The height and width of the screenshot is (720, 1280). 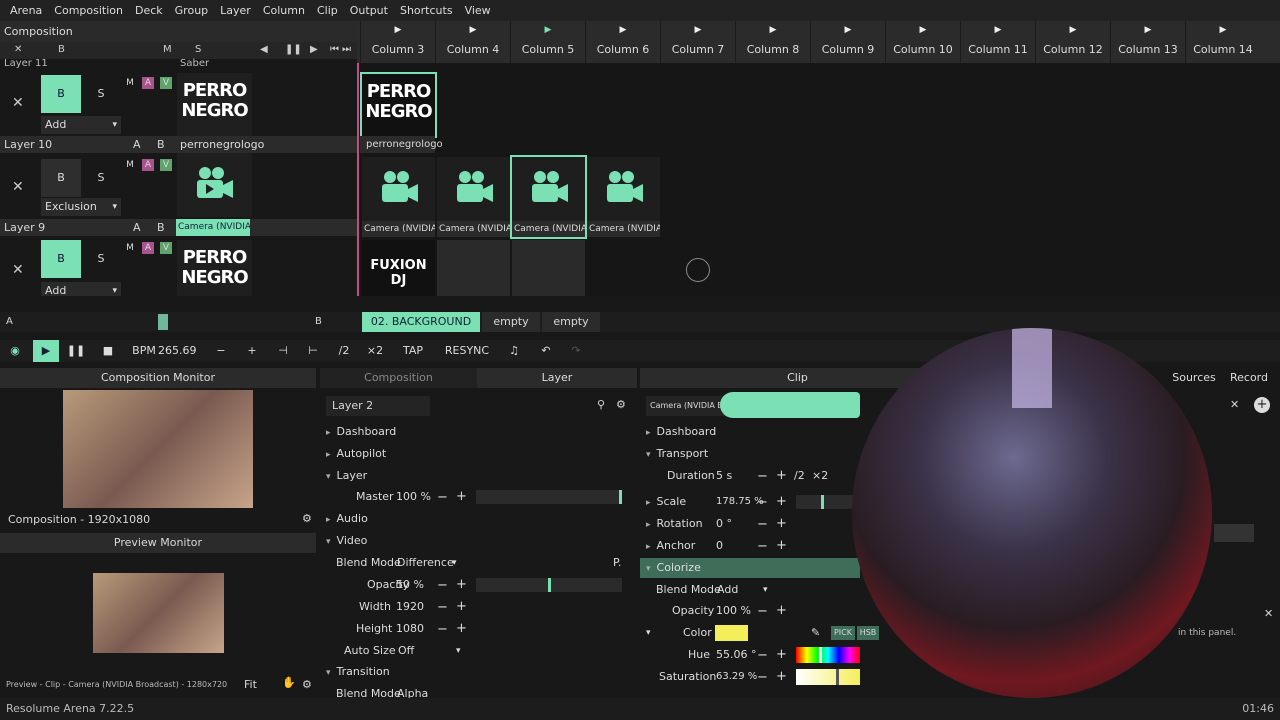 I want to click on resync-button: RESYNC, so click(x=467, y=351).